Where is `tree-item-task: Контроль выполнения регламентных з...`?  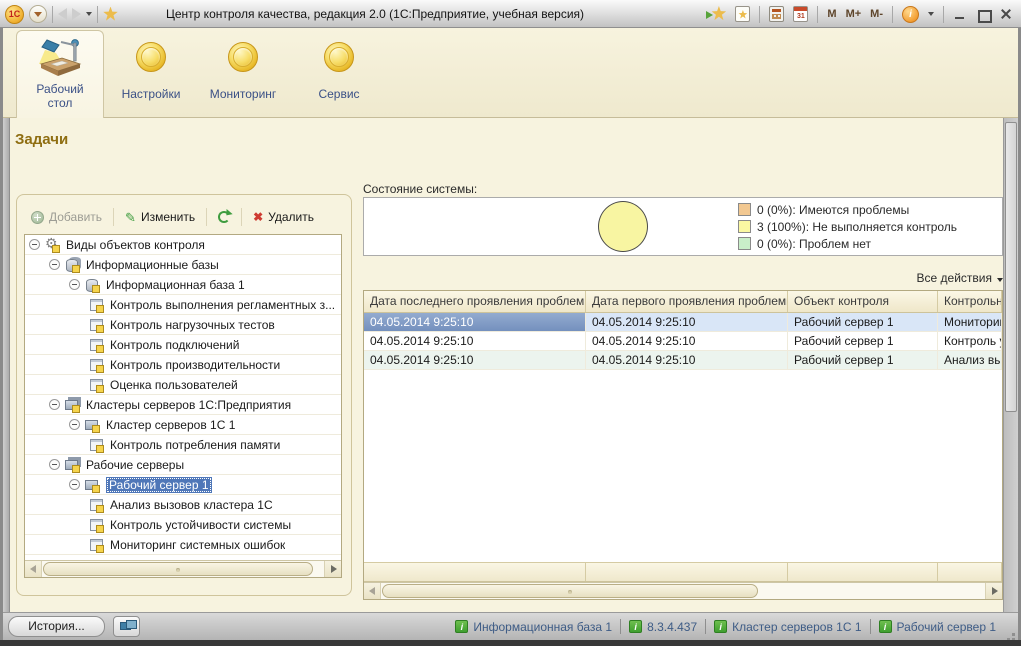
tree-item-task: Контроль выполнения регламентных з... is located at coordinates (183, 305).